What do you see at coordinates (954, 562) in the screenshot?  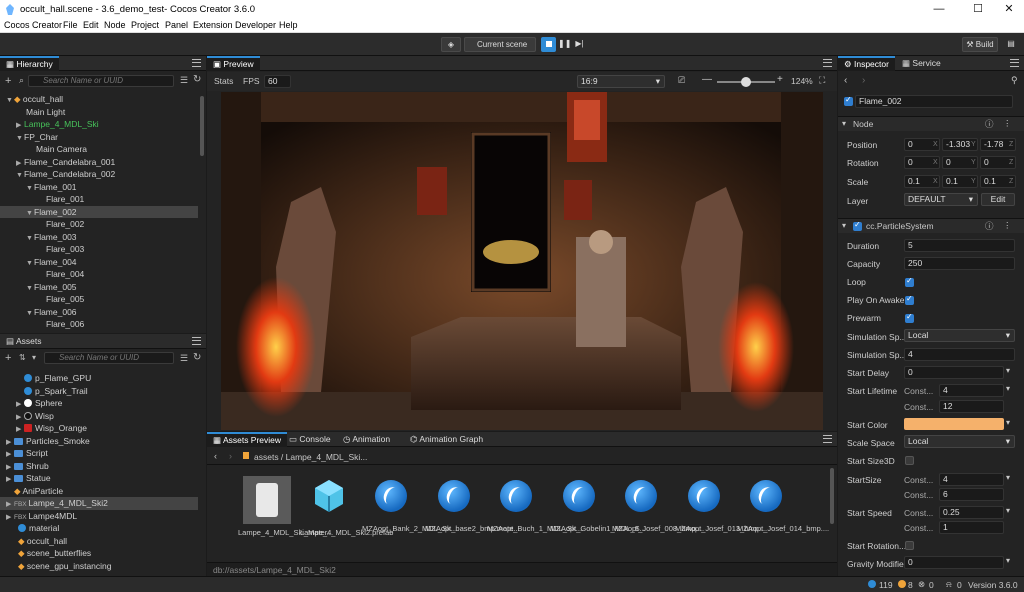 I see `gravity-input: 0` at bounding box center [954, 562].